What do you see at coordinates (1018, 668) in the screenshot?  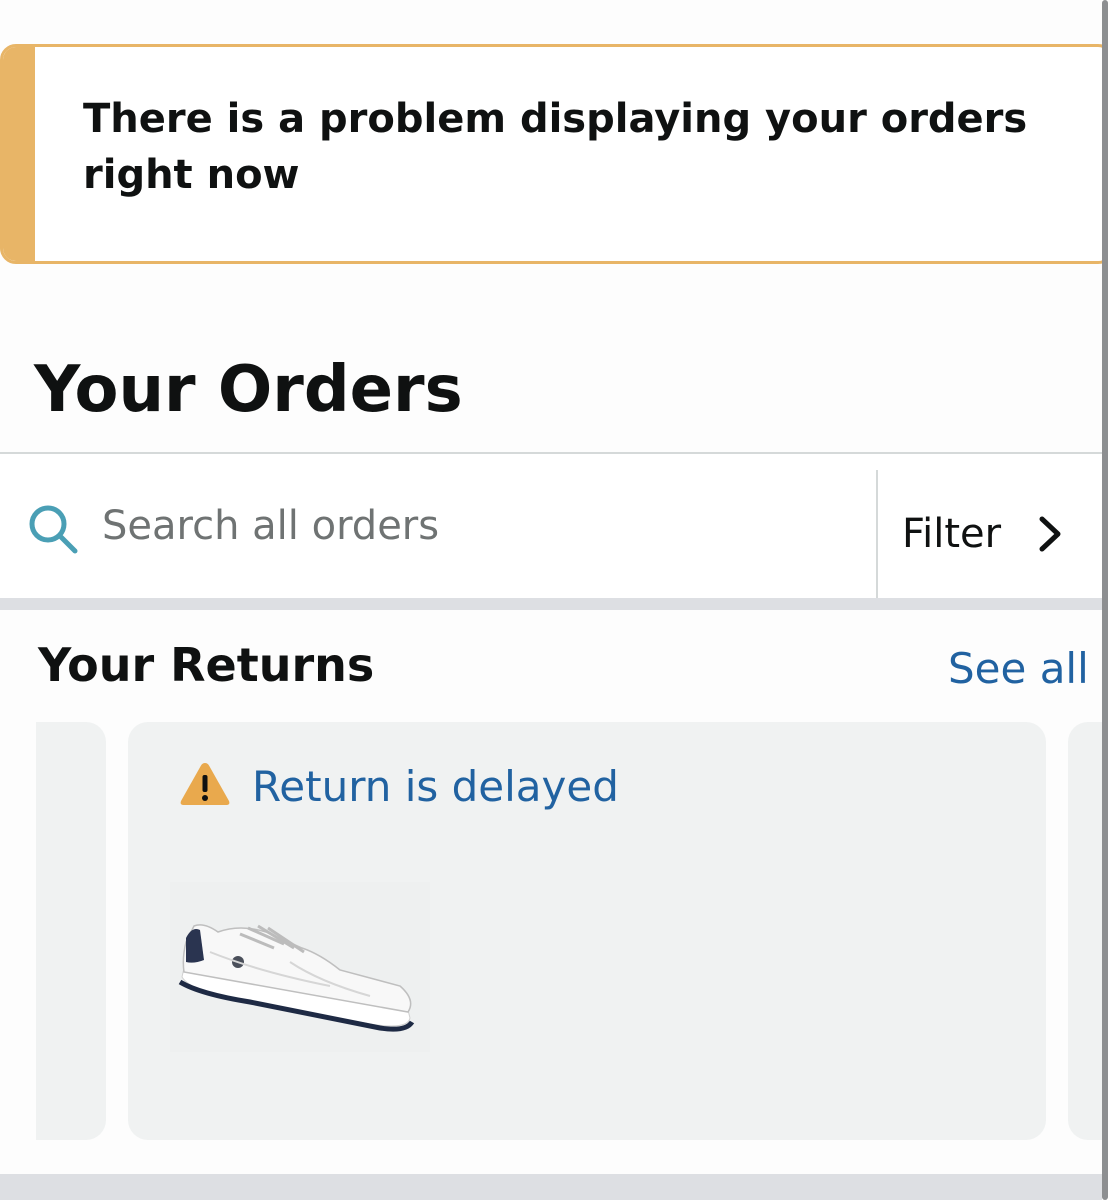 I see `see-all-returns-link: See all` at bounding box center [1018, 668].